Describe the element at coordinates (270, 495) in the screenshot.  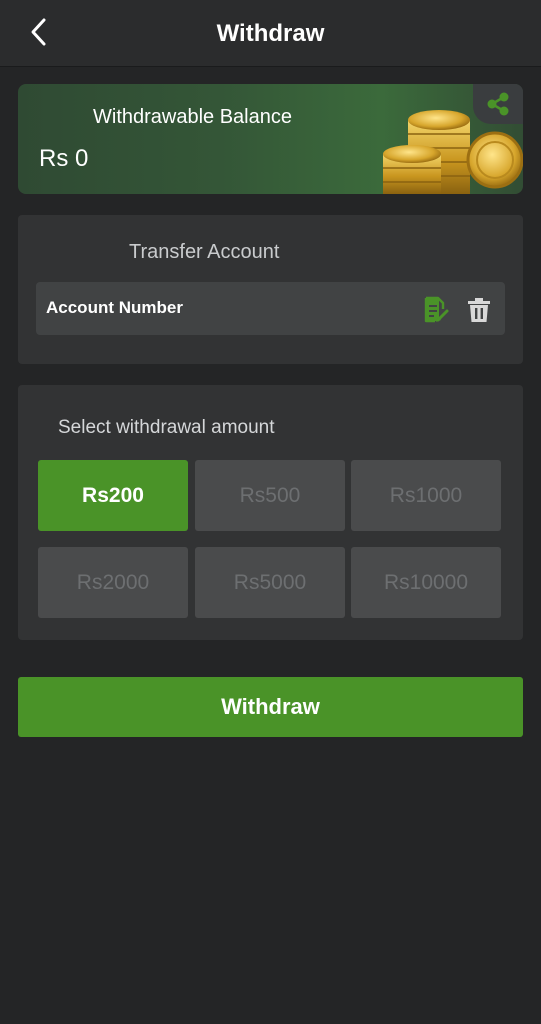
I see `amount-option-500: Rs500` at that location.